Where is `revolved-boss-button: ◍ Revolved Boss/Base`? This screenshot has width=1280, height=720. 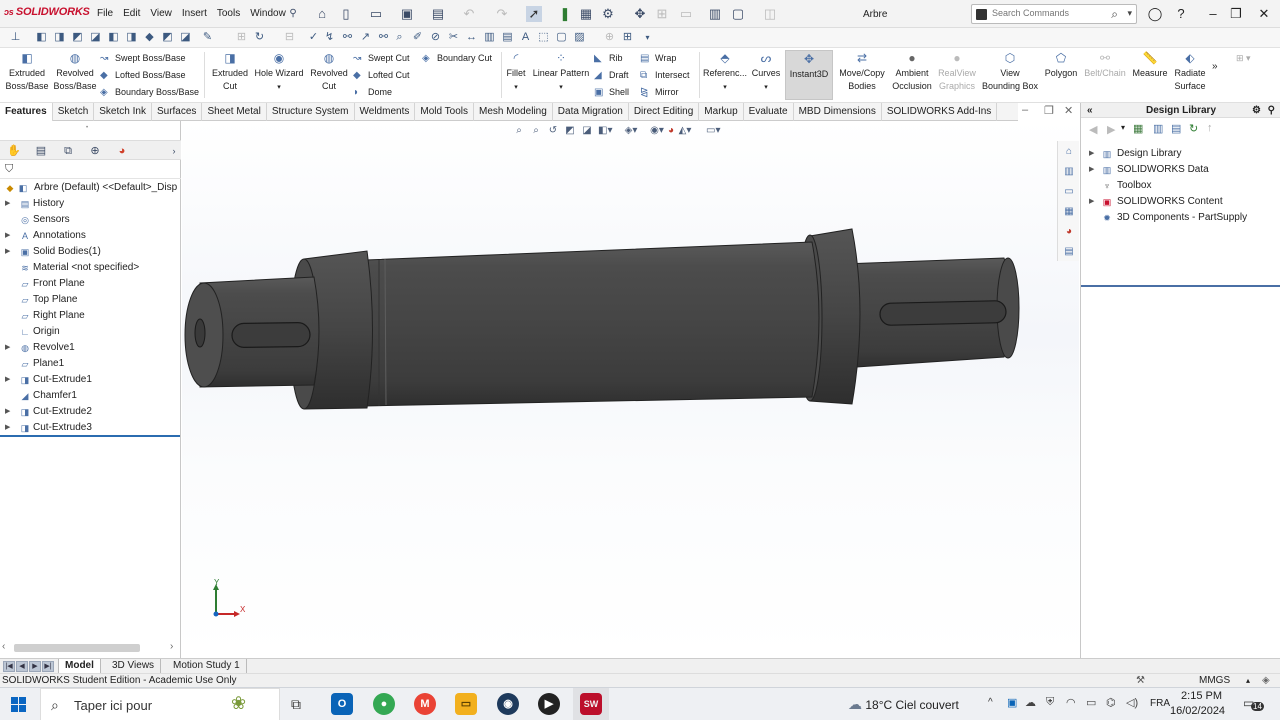
revolved-boss-button: ◍ Revolved Boss/Base is located at coordinates (75, 72).